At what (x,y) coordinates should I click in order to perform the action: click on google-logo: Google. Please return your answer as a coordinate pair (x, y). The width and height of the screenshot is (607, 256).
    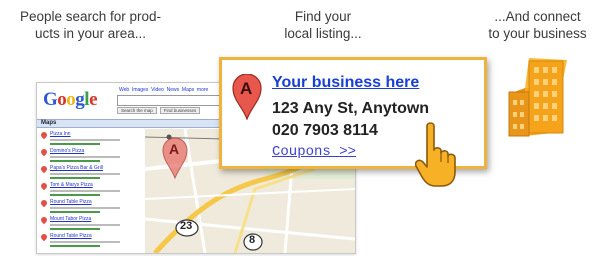
    Looking at the image, I should click on (70, 99).